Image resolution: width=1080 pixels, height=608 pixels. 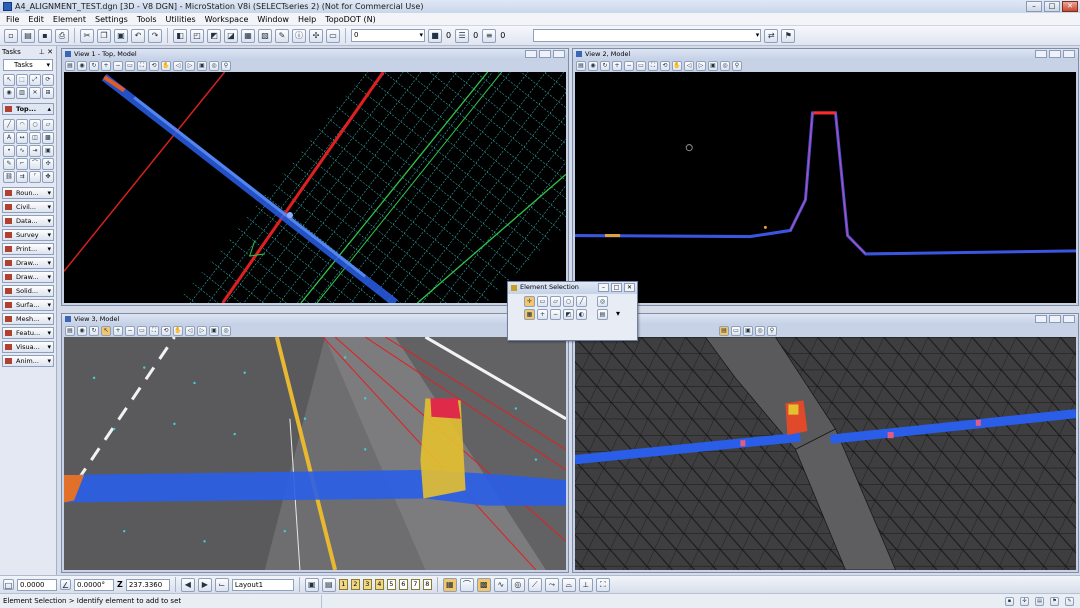 I want to click on view-minimize-button, so click(x=531, y=54).